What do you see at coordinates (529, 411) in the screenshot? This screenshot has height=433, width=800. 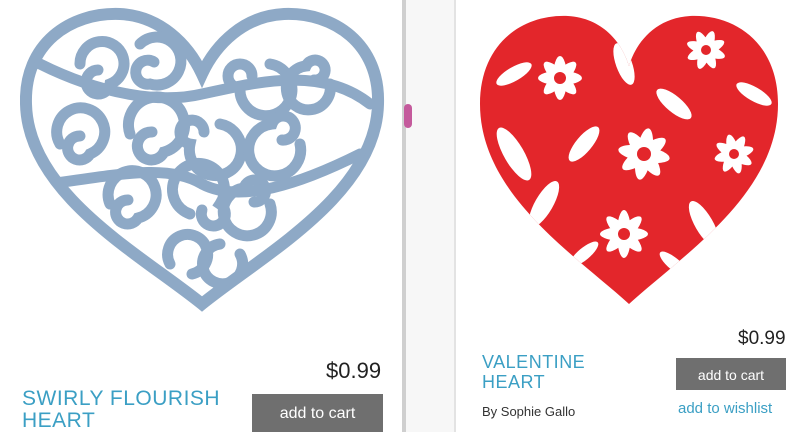 I see `product-author: By Sophie Gallo` at bounding box center [529, 411].